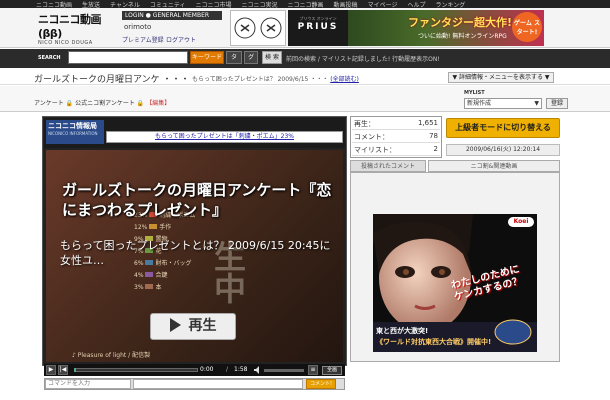 This screenshot has width=610, height=400. I want to click on stat-views: 再生： 1,651, so click(396, 124).